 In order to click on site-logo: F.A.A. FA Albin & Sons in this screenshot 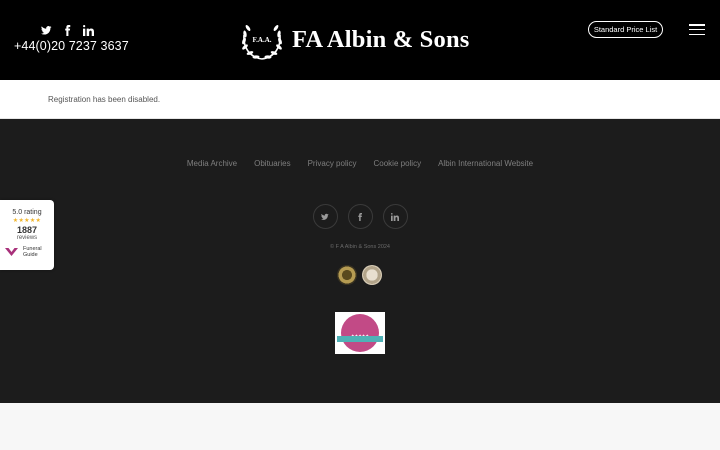, I will do `click(354, 40)`.